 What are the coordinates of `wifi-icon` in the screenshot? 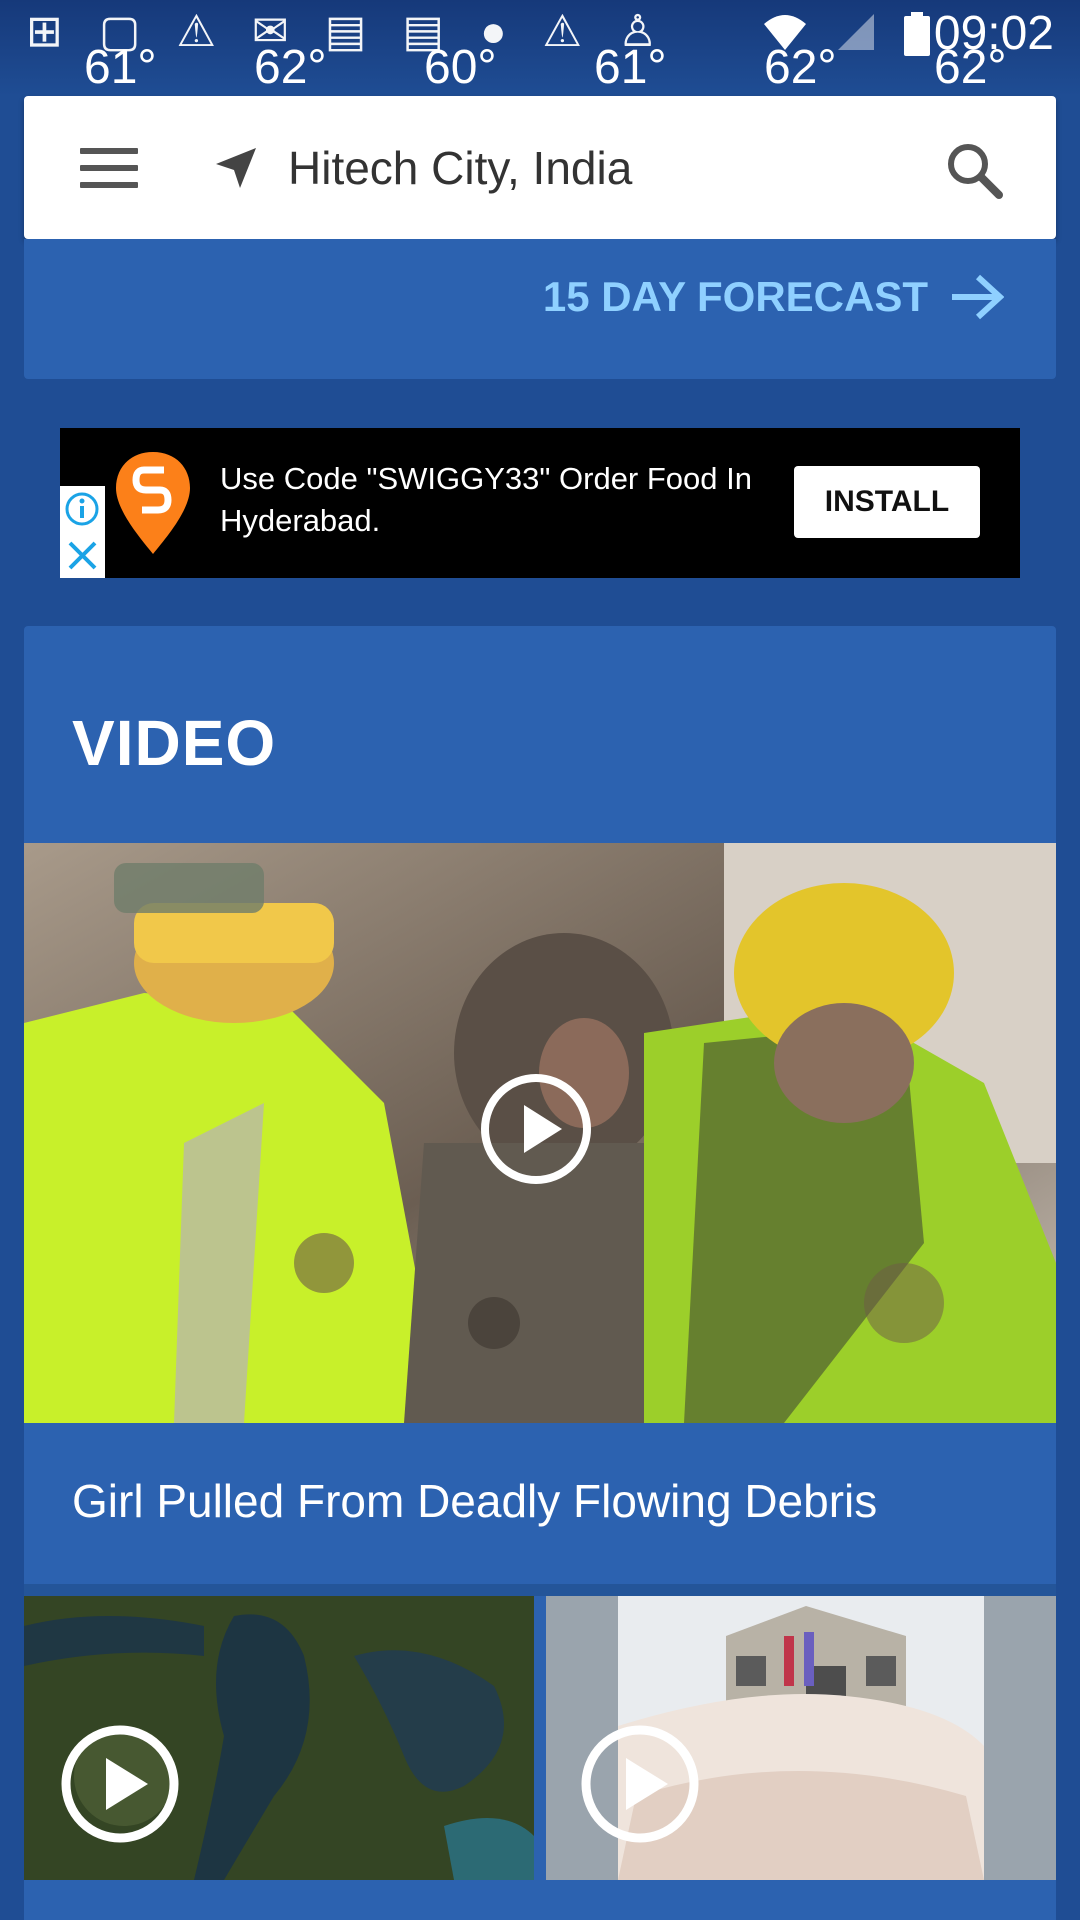 It's located at (785, 37).